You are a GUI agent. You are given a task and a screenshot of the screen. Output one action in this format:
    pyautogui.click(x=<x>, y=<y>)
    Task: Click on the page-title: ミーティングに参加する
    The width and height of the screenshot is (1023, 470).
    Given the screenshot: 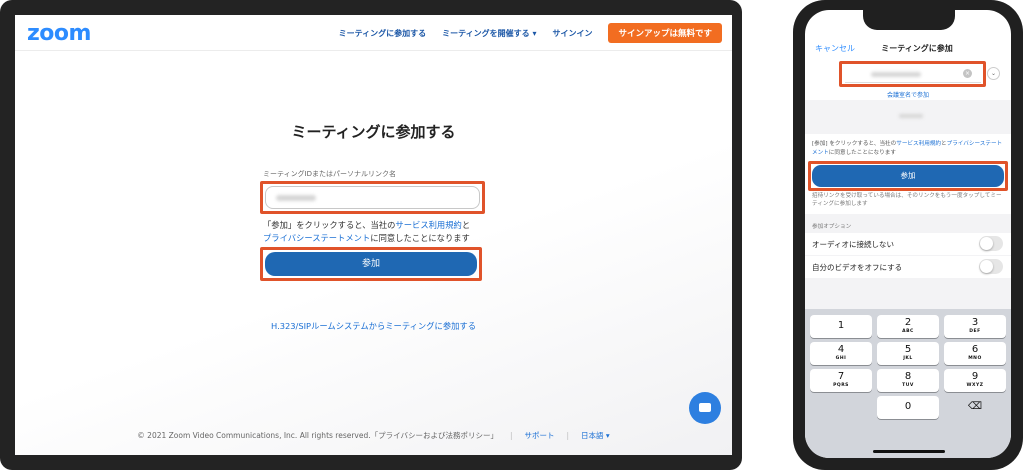 What is the action you would take?
    pyautogui.click(x=373, y=132)
    